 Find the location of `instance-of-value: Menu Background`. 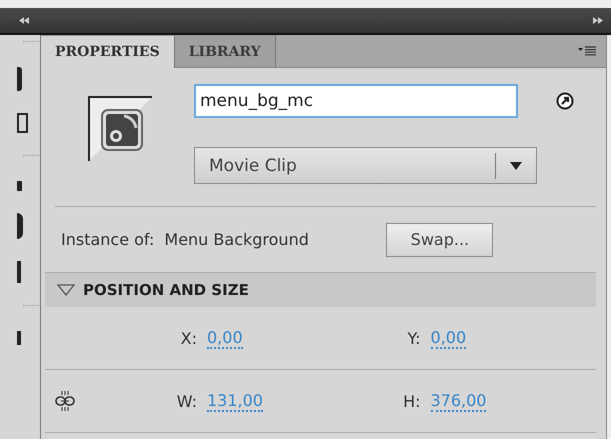

instance-of-value: Menu Background is located at coordinates (237, 239).